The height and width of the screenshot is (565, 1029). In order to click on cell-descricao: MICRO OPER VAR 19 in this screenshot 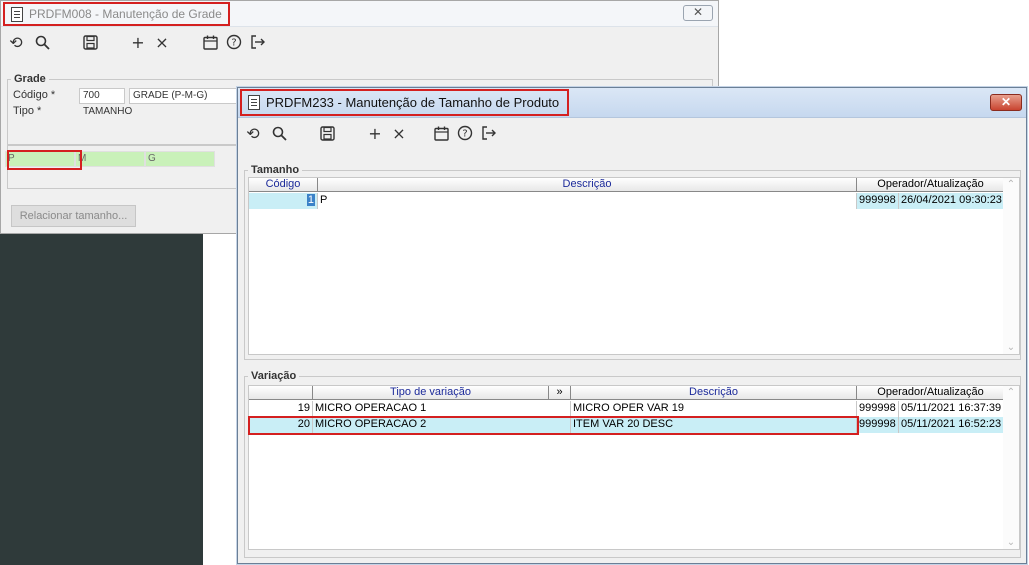, I will do `click(714, 409)`.